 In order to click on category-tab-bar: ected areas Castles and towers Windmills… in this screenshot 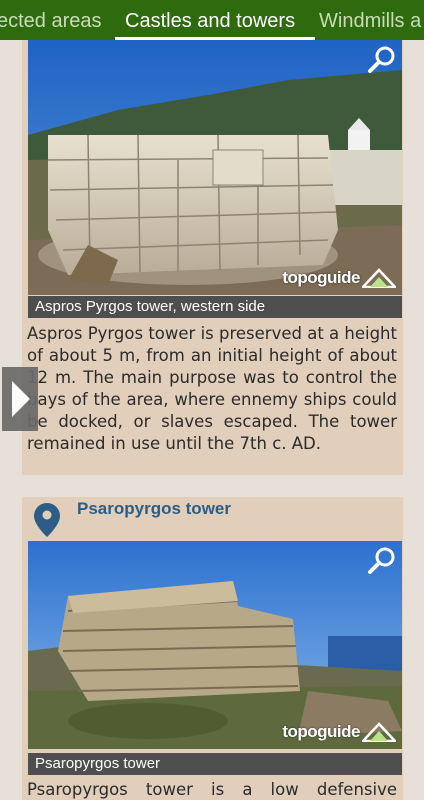, I will do `click(212, 20)`.